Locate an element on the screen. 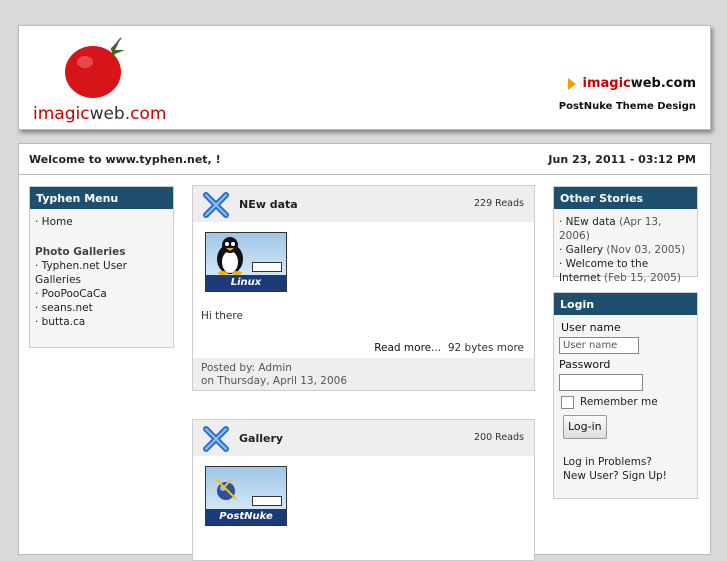 This screenshot has height=561, width=727. article-header: Gallery 200 Reads is located at coordinates (363, 438).